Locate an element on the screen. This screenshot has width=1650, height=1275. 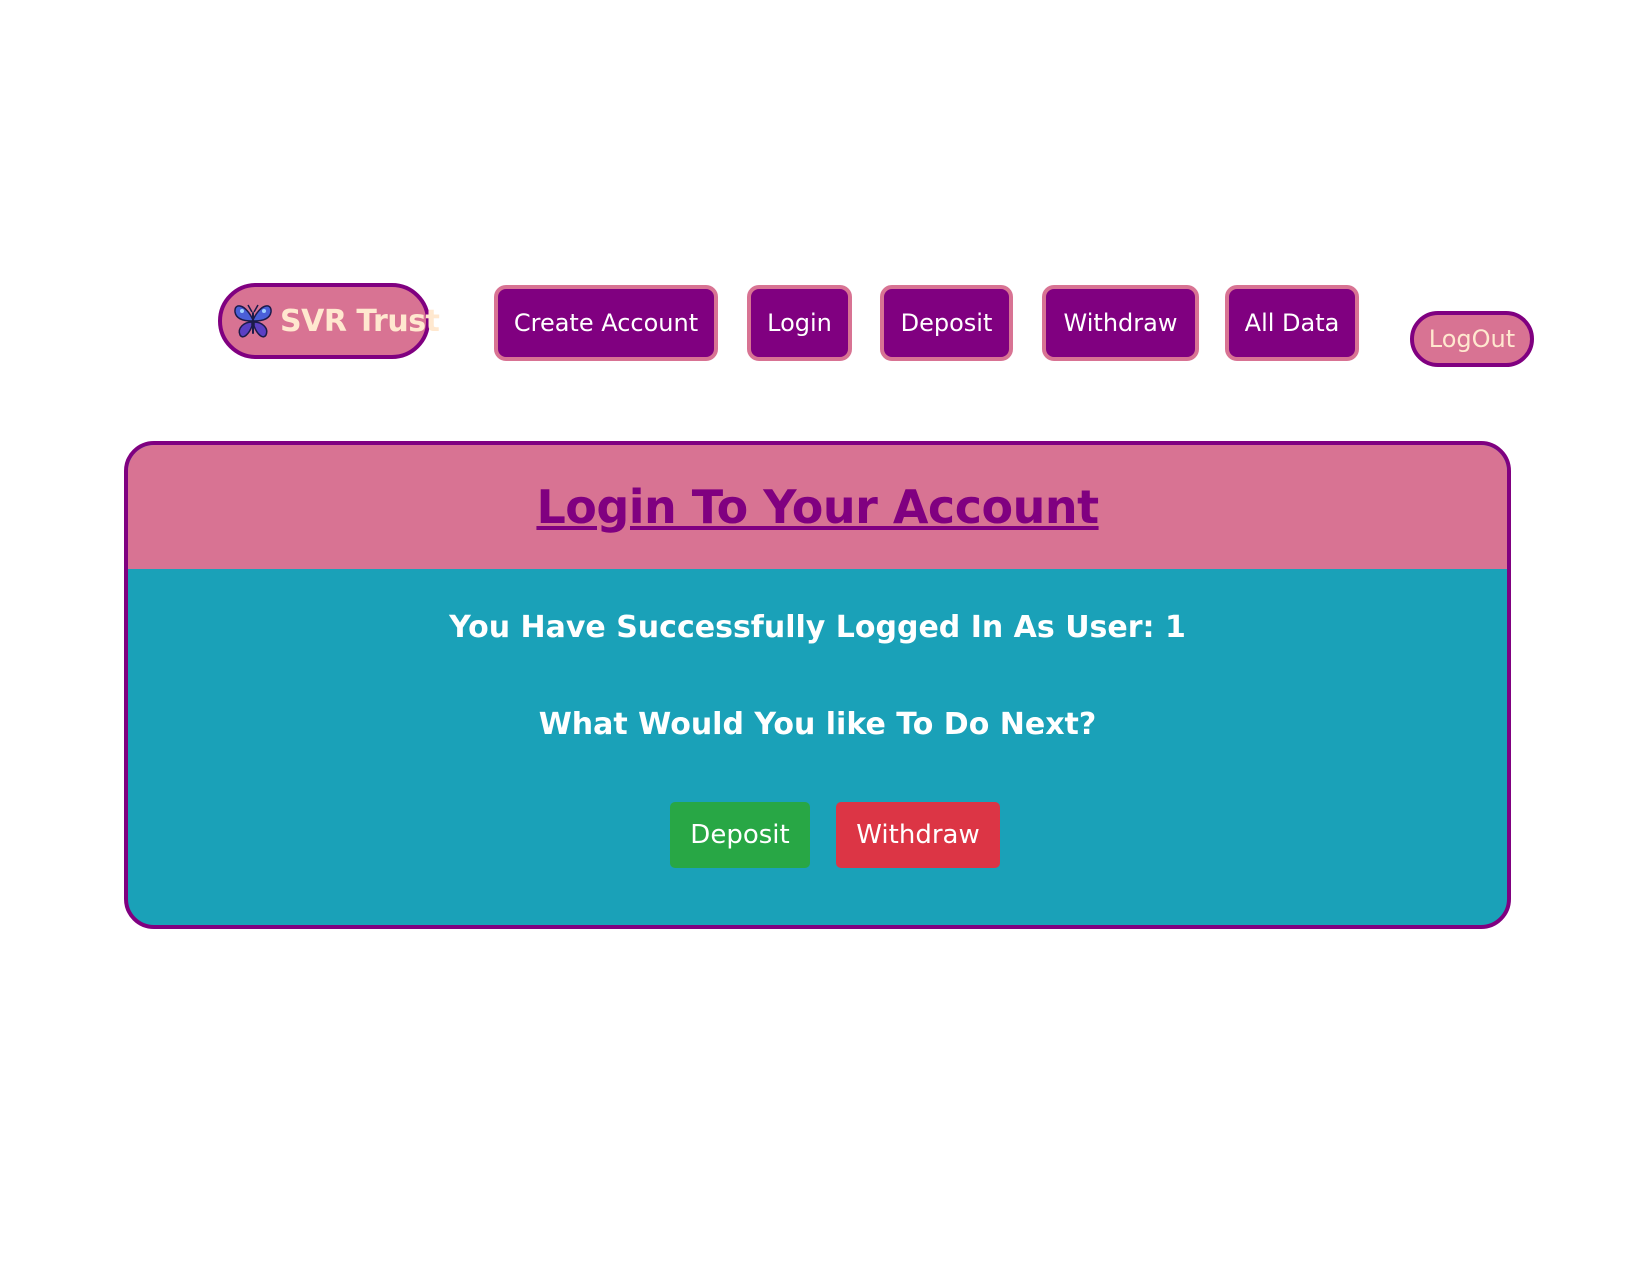
next-action-prompt: What Would You like To Do Next? is located at coordinates (817, 724).